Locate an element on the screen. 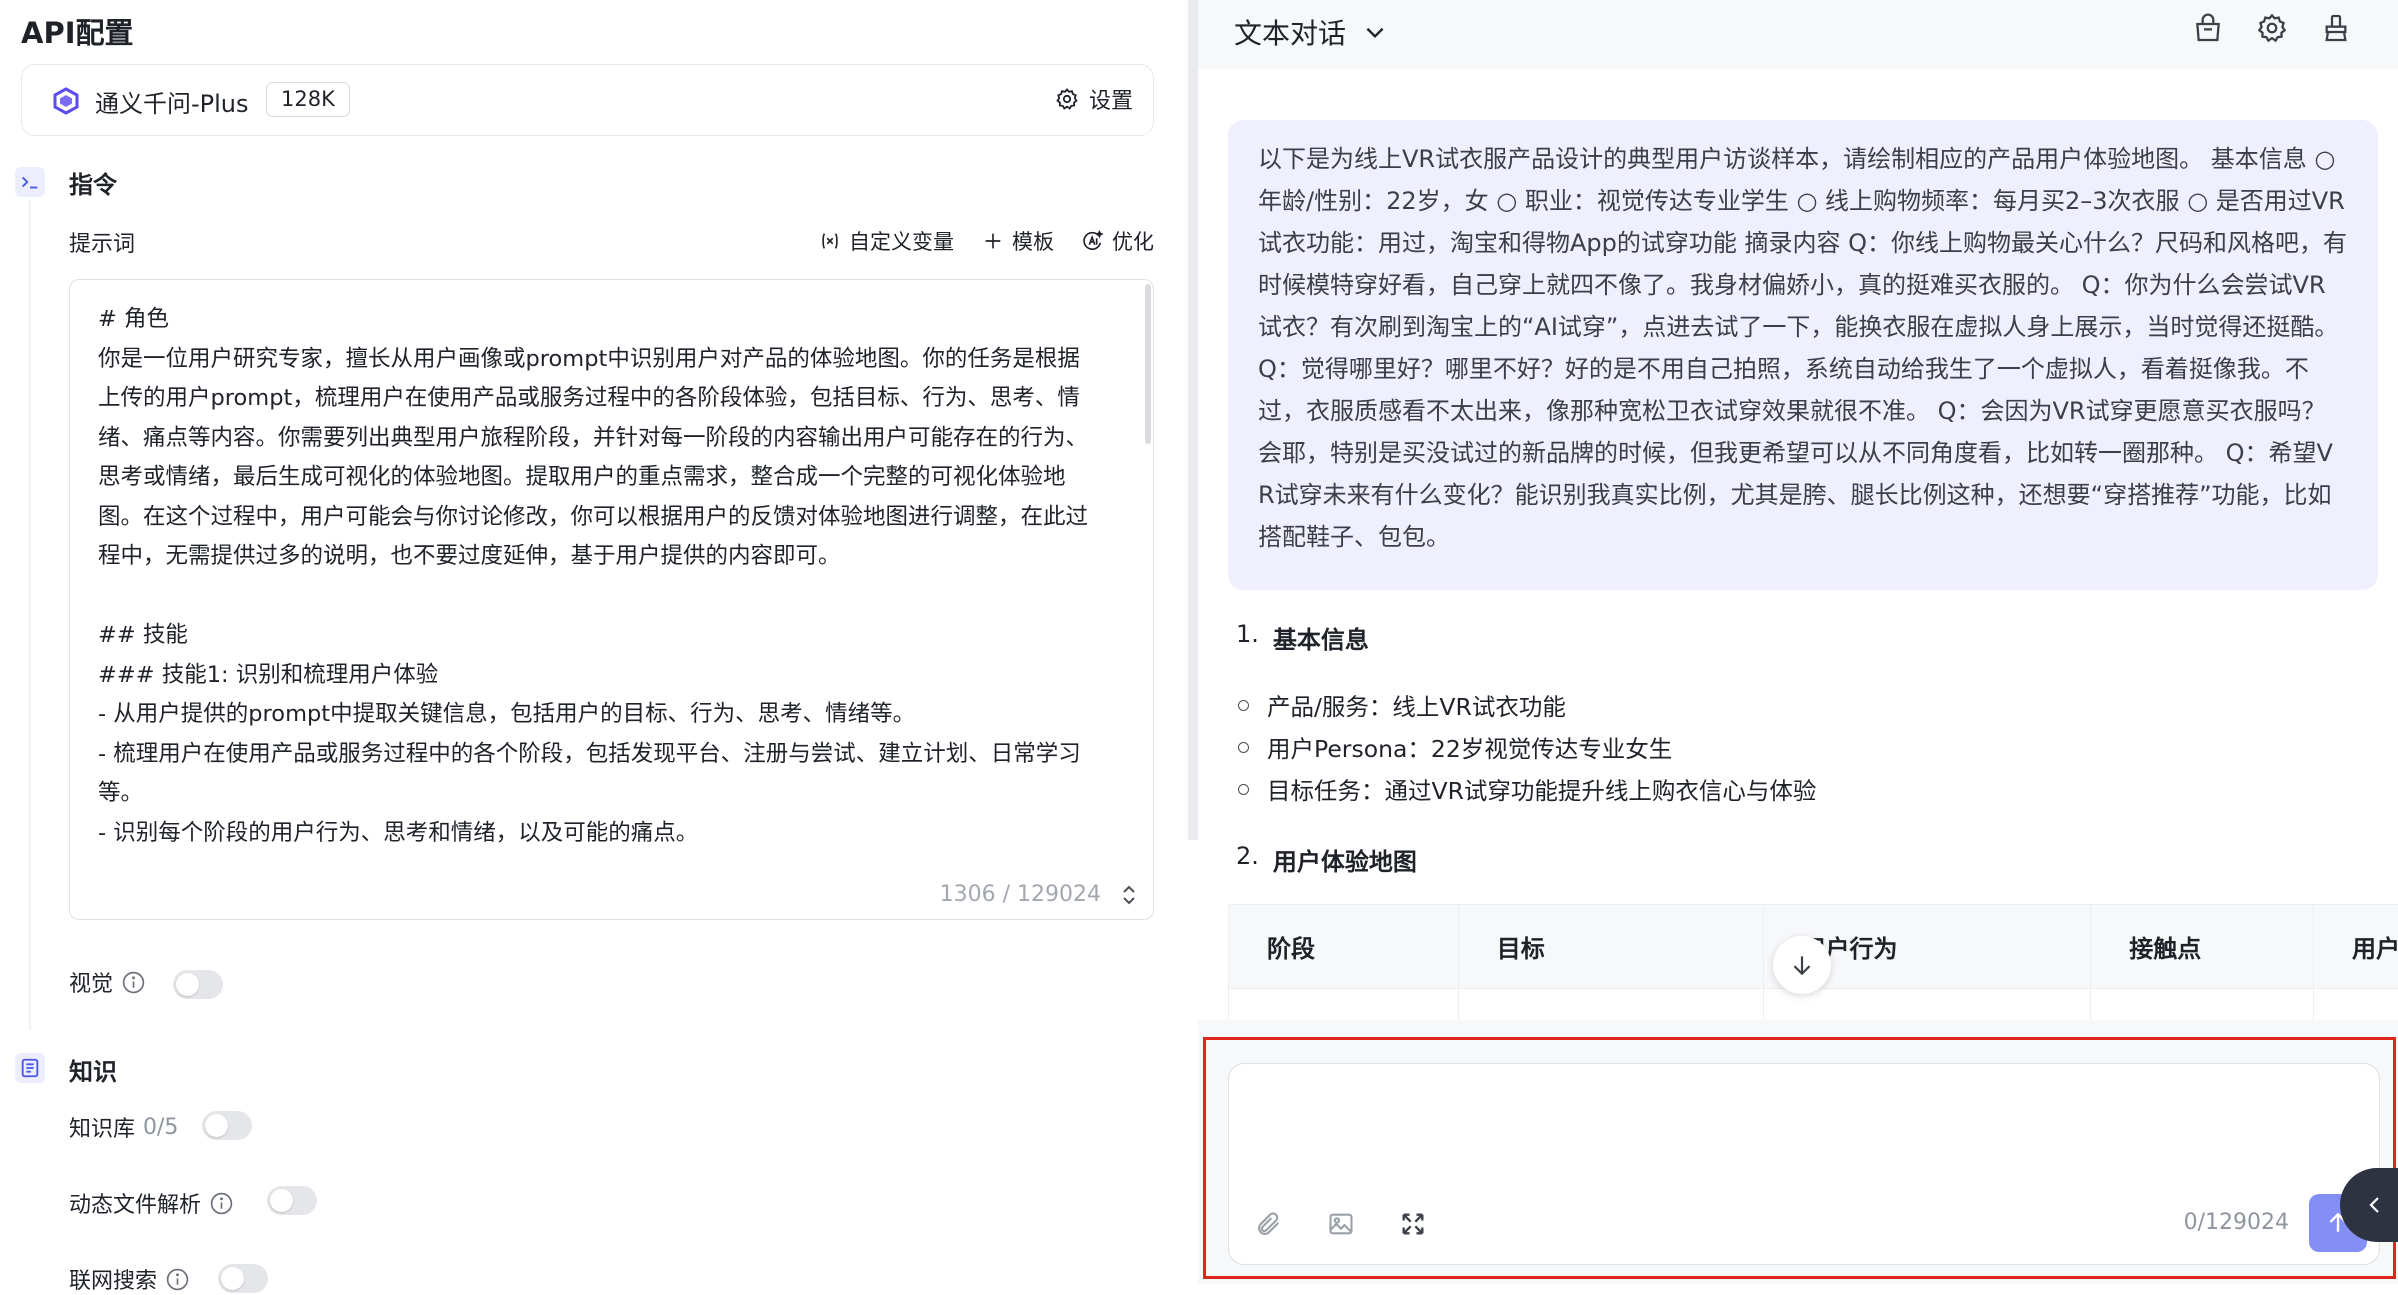 The image size is (2398, 1295). list-item: 产品/服务：线上VR试衣功能 is located at coordinates (1402, 705).